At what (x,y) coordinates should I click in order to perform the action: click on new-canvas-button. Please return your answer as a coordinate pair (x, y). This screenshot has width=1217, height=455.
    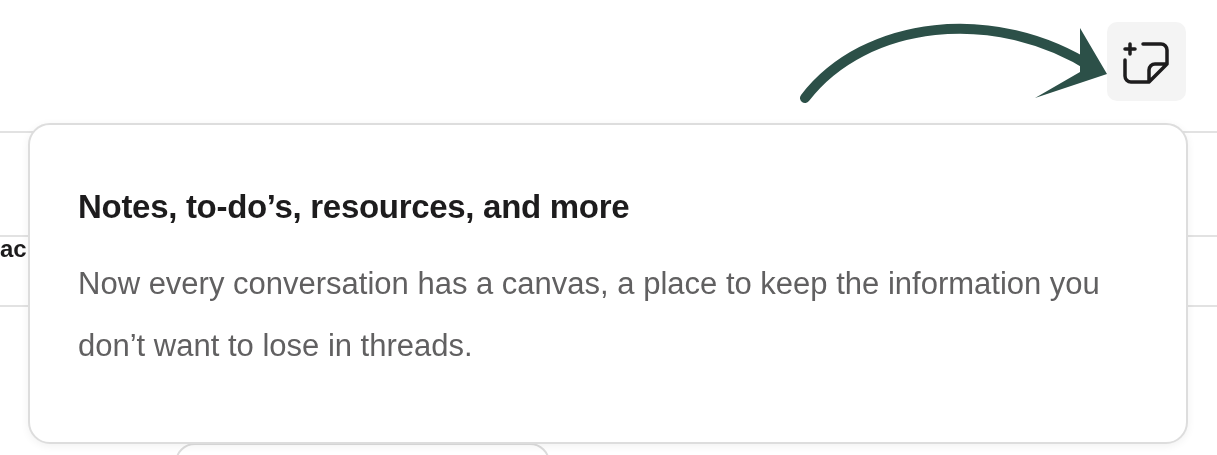
    Looking at the image, I should click on (1146, 61).